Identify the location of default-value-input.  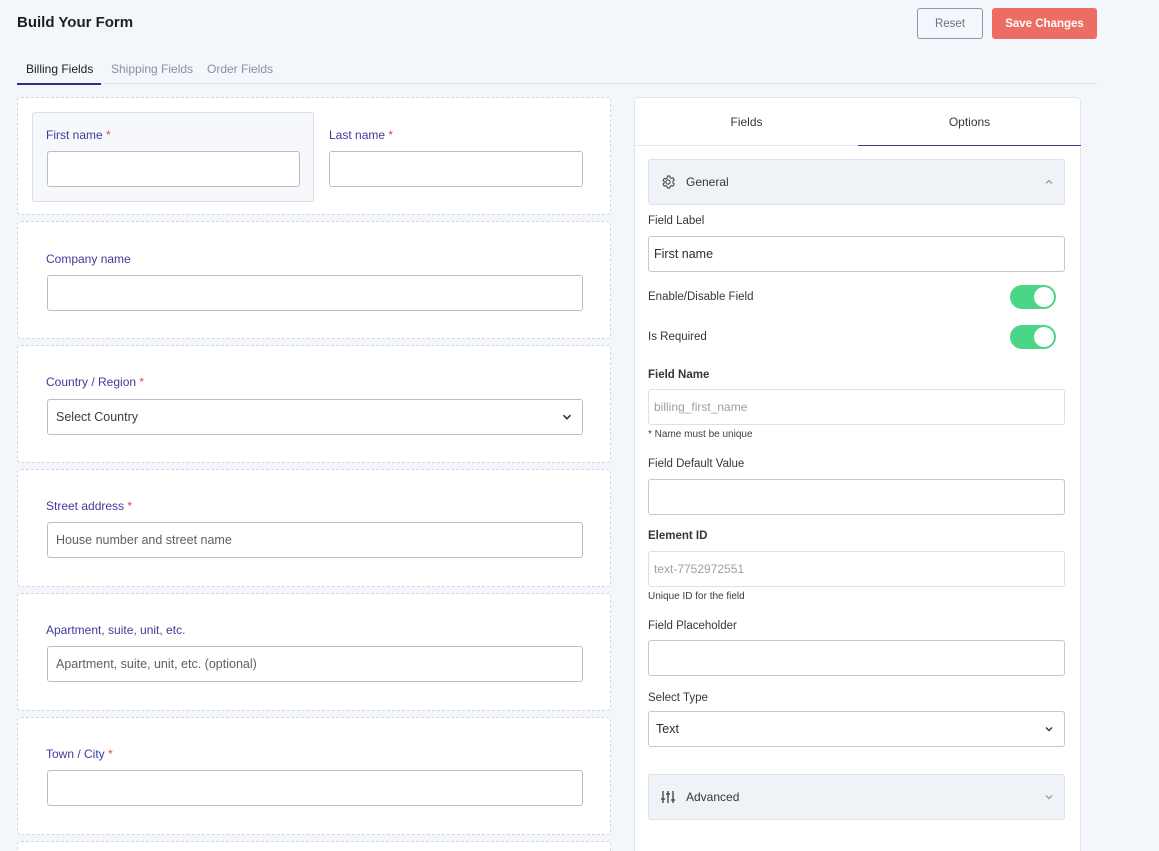
(856, 497).